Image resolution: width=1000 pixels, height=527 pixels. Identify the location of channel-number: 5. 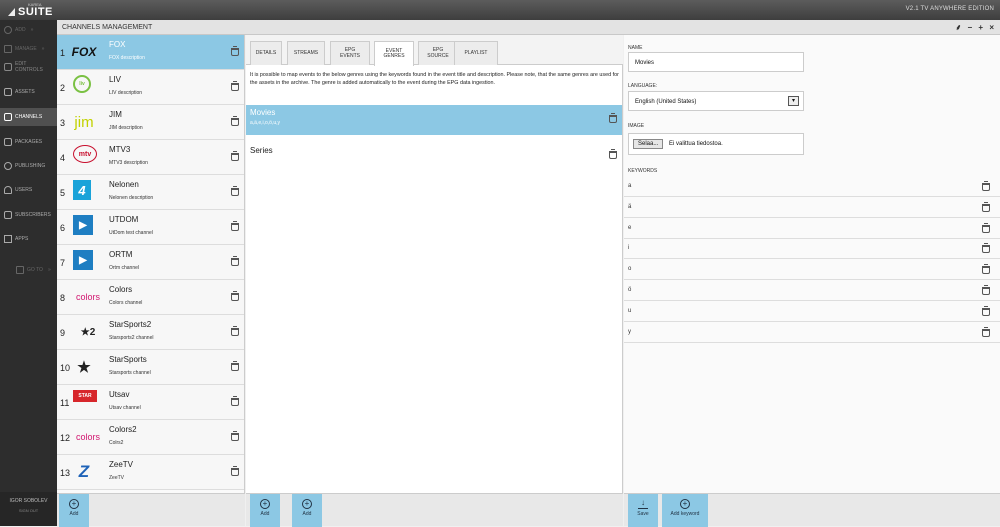
(63, 193).